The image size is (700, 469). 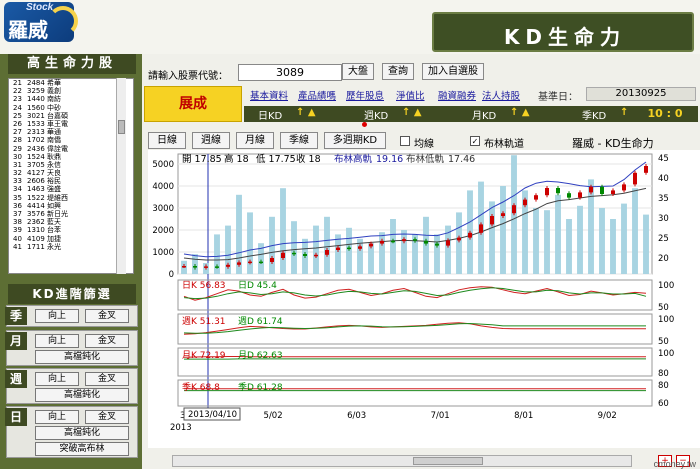 What do you see at coordinates (71, 91) in the screenshot?
I see `list-item: 22 3259 義創` at bounding box center [71, 91].